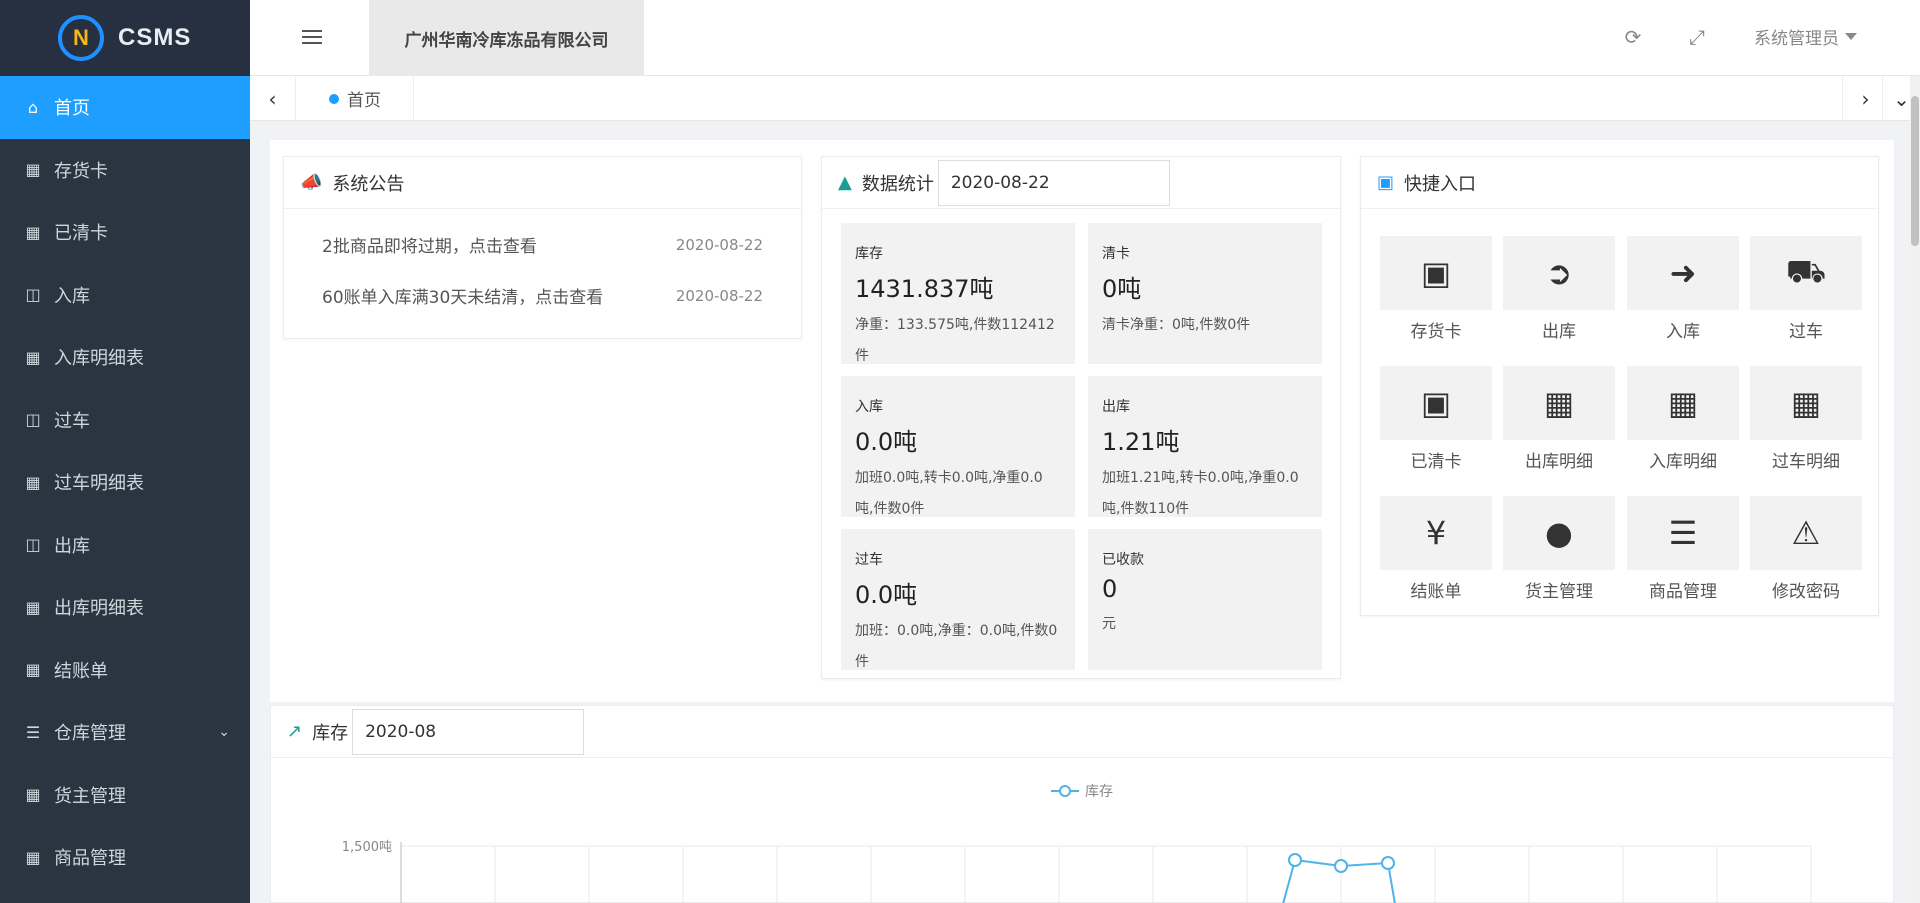 The height and width of the screenshot is (903, 1920). Describe the element at coordinates (949, 493) in the screenshot. I see `stat-detail: 加班0.0吨,转卡0.0吨,净重0.0吨,件数0件` at that location.